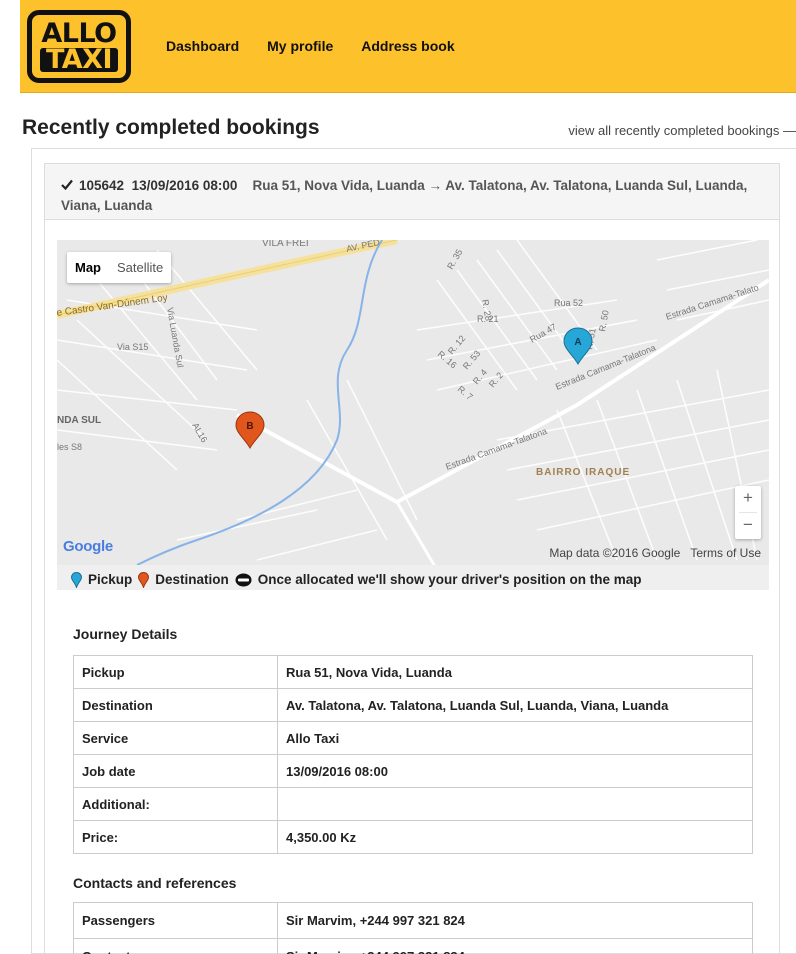 The image size is (796, 954). I want to click on map-data-text: Map data ©2016 Google, so click(615, 553).